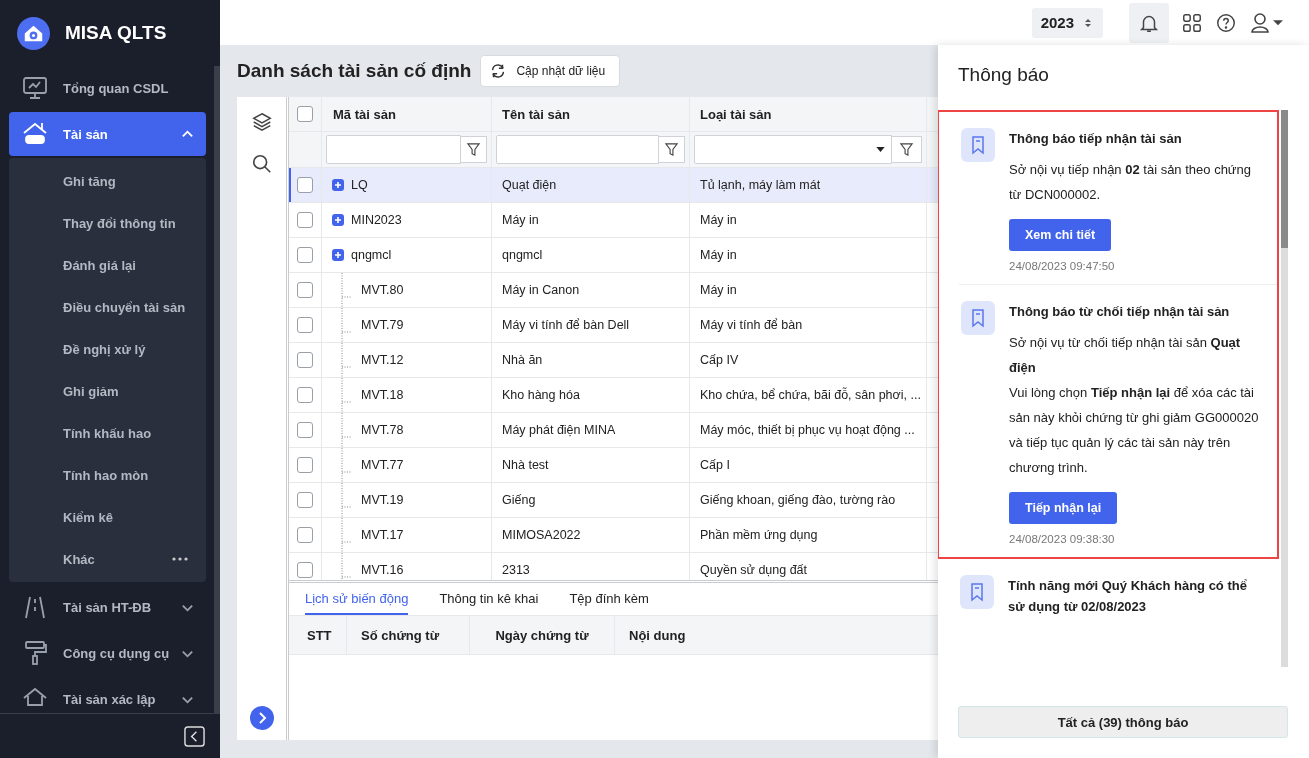 This screenshot has height=758, width=1309. What do you see at coordinates (117, 653) in the screenshot?
I see `sidebar-label: Công cụ dụng cụ` at bounding box center [117, 653].